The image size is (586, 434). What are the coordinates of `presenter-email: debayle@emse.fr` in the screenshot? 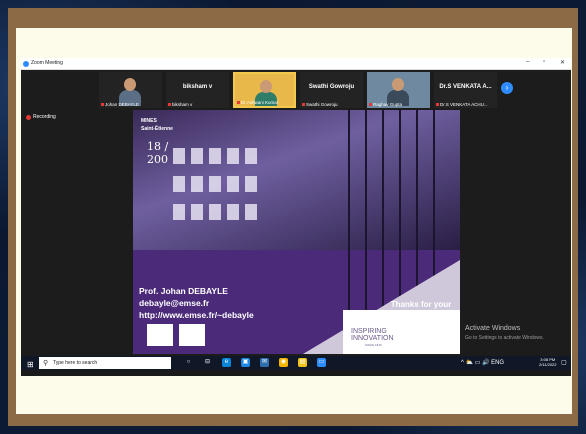 It's located at (174, 303).